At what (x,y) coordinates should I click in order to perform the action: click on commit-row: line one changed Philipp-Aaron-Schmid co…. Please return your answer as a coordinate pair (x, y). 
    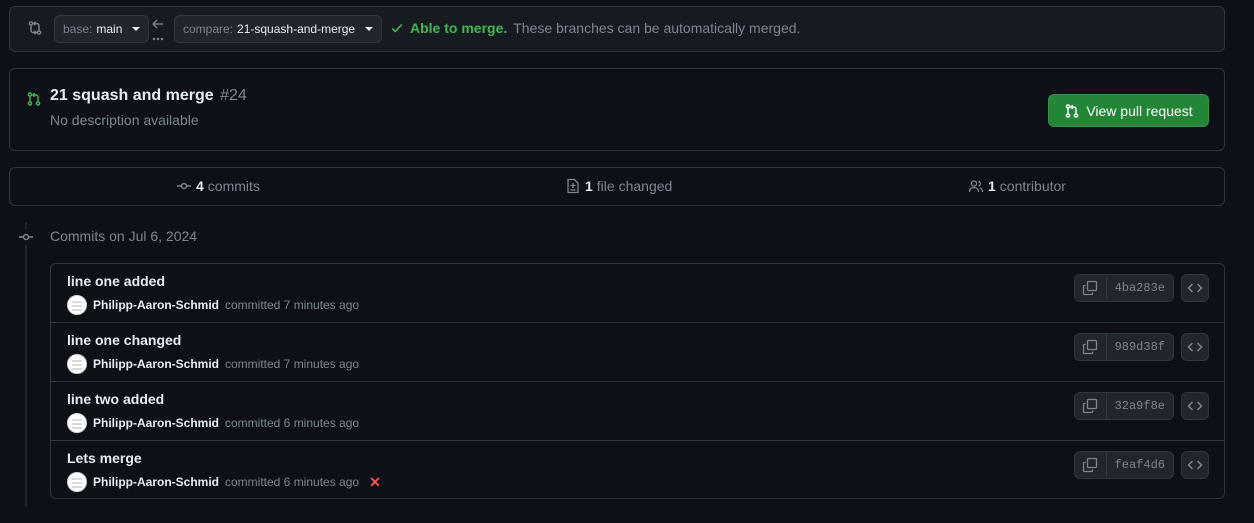
    Looking at the image, I should click on (637, 352).